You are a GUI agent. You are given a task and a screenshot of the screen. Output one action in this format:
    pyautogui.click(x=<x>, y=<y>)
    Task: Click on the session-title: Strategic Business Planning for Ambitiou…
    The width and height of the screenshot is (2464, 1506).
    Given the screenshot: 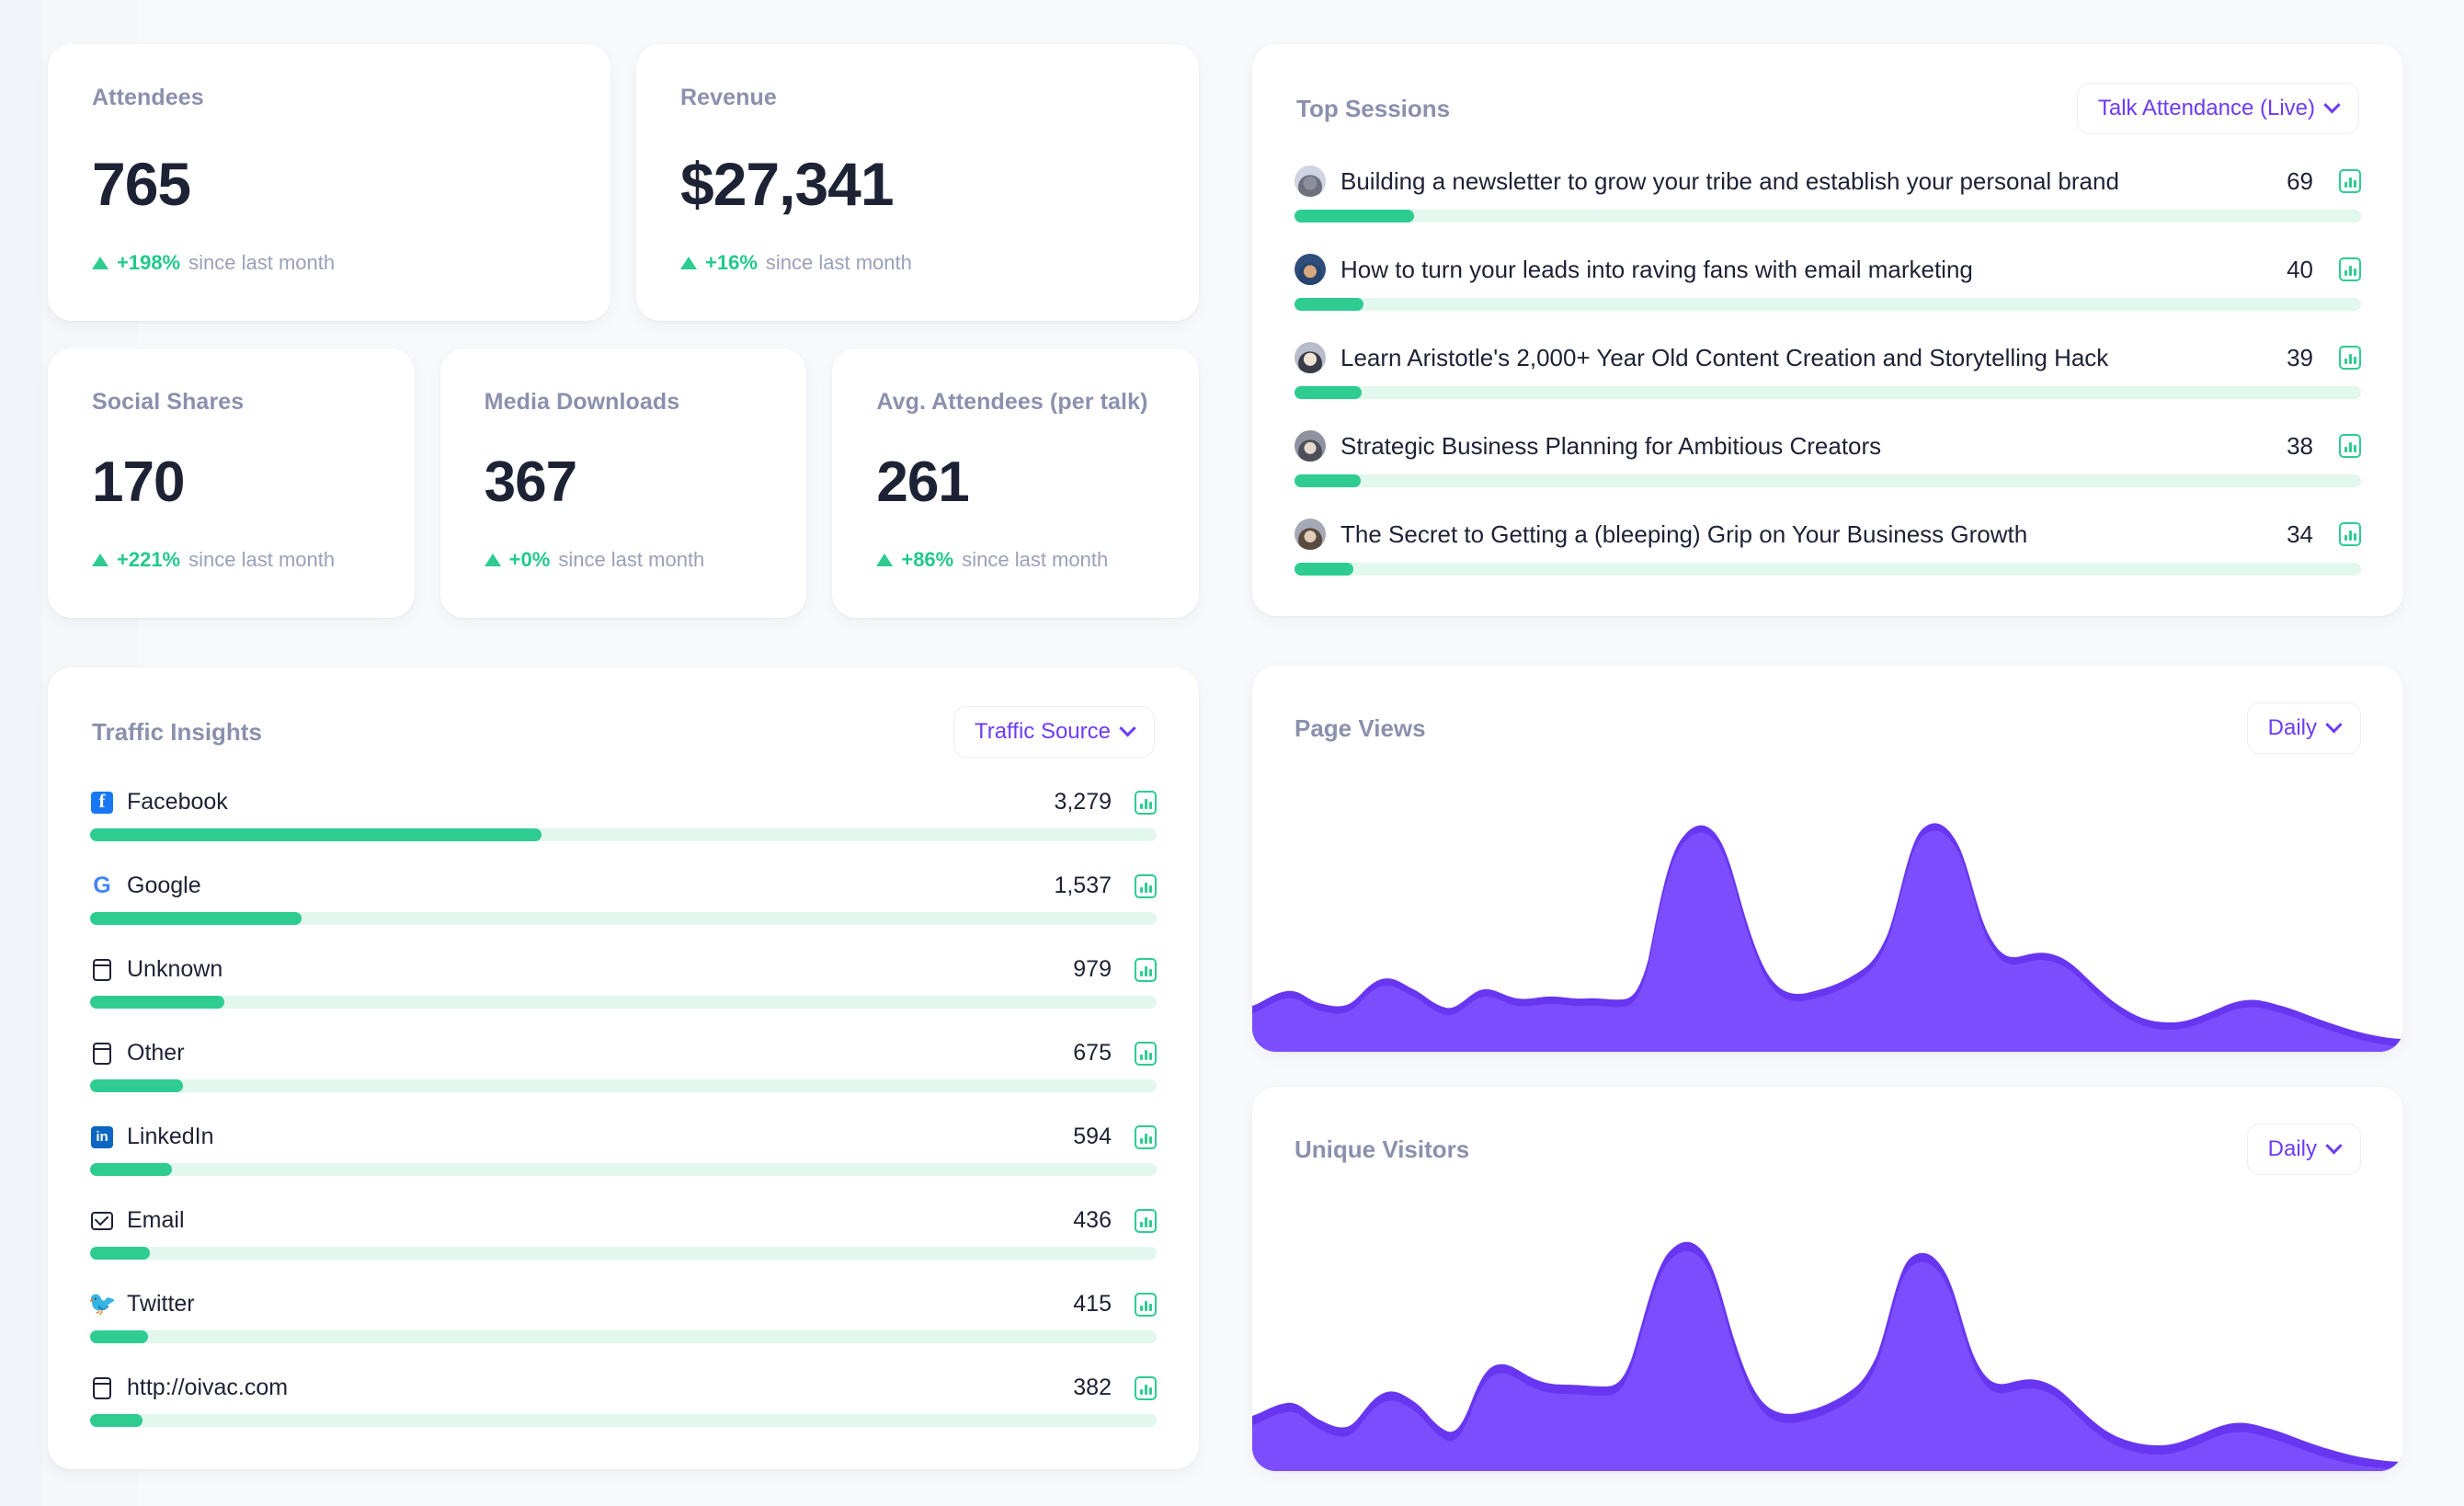 What is the action you would take?
    pyautogui.click(x=1611, y=445)
    